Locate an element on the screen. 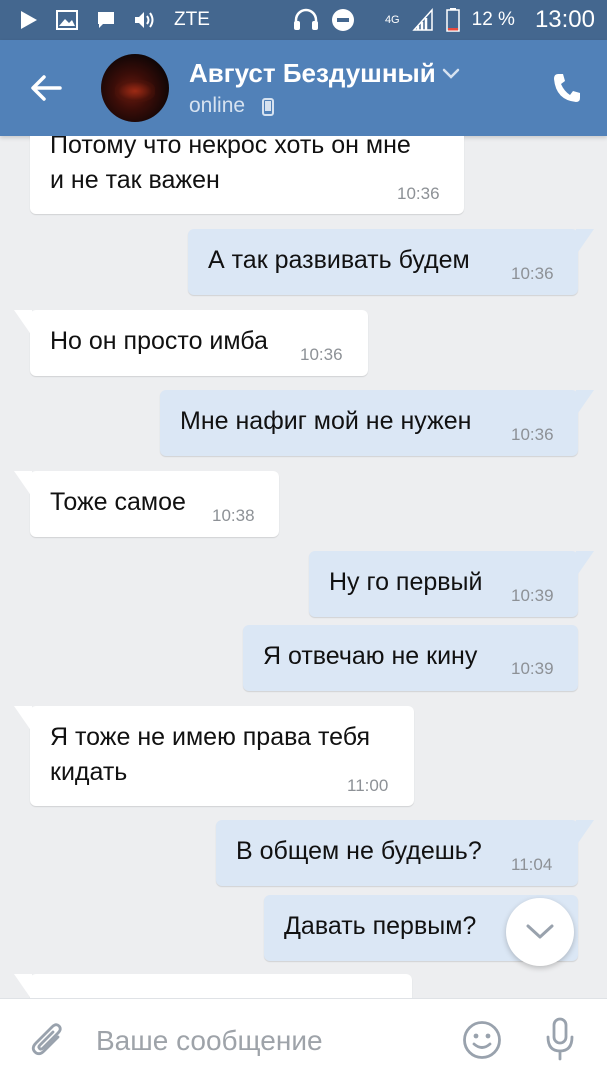 This screenshot has width=607, height=1080. message-composer is located at coordinates (303, 1039).